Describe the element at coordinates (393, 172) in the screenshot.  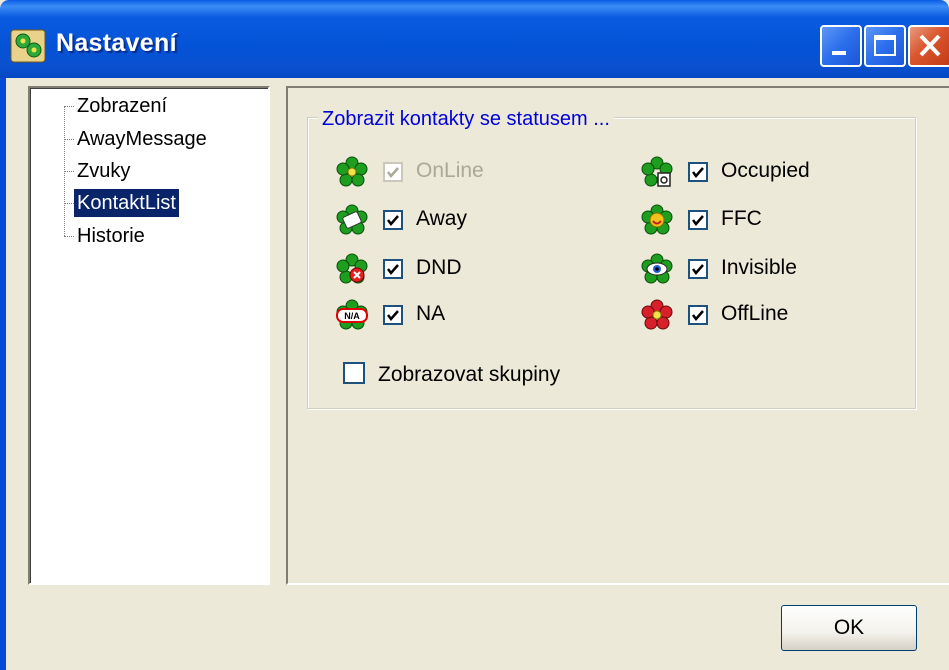
I see `online-checkbox` at that location.